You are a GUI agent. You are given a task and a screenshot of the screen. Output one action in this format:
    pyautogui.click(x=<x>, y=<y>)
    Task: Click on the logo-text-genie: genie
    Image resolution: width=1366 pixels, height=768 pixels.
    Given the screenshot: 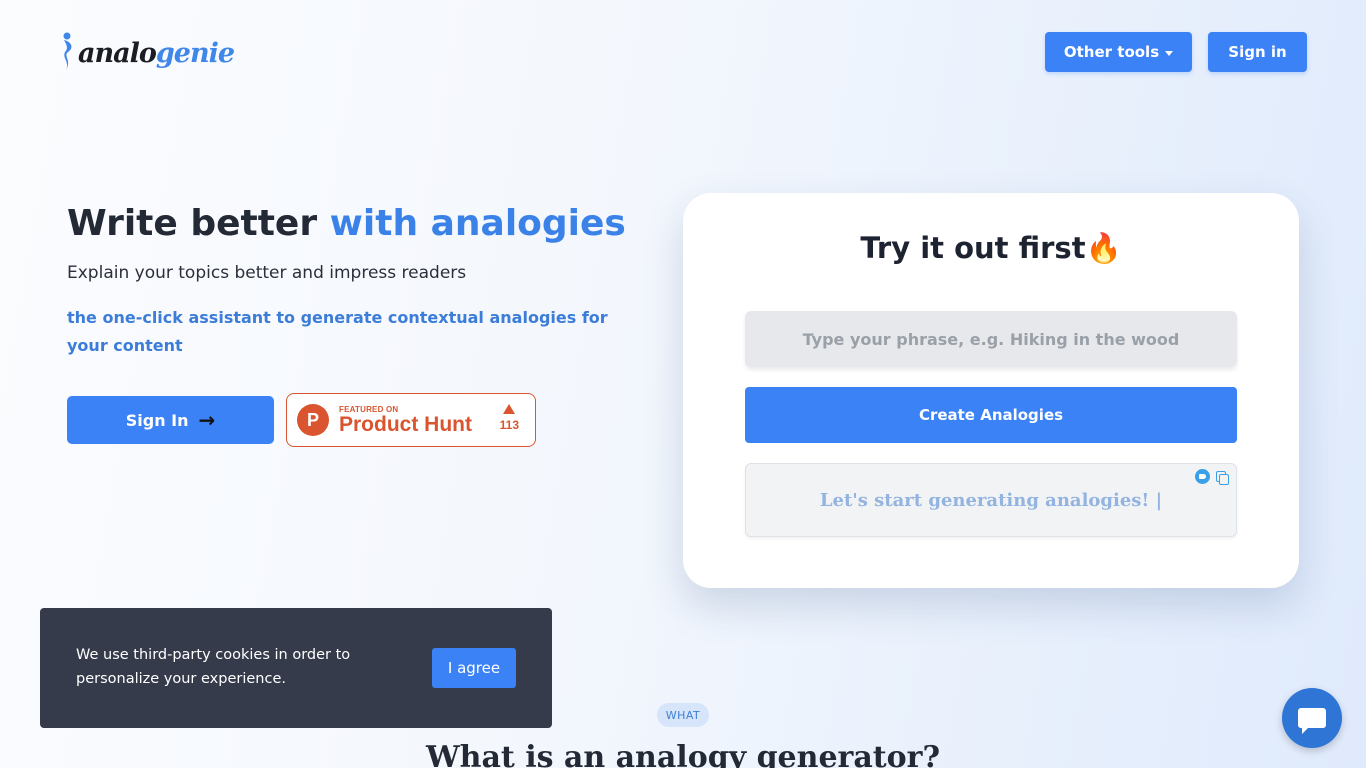 What is the action you would take?
    pyautogui.click(x=195, y=53)
    